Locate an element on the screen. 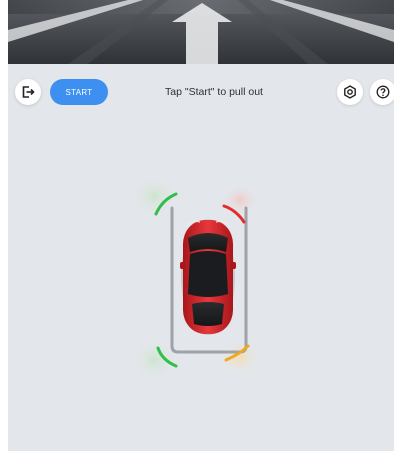 Image resolution: width=398 pixels, height=457 pixels. toolbar: START Tap "Start" to pull out is located at coordinates (201, 92).